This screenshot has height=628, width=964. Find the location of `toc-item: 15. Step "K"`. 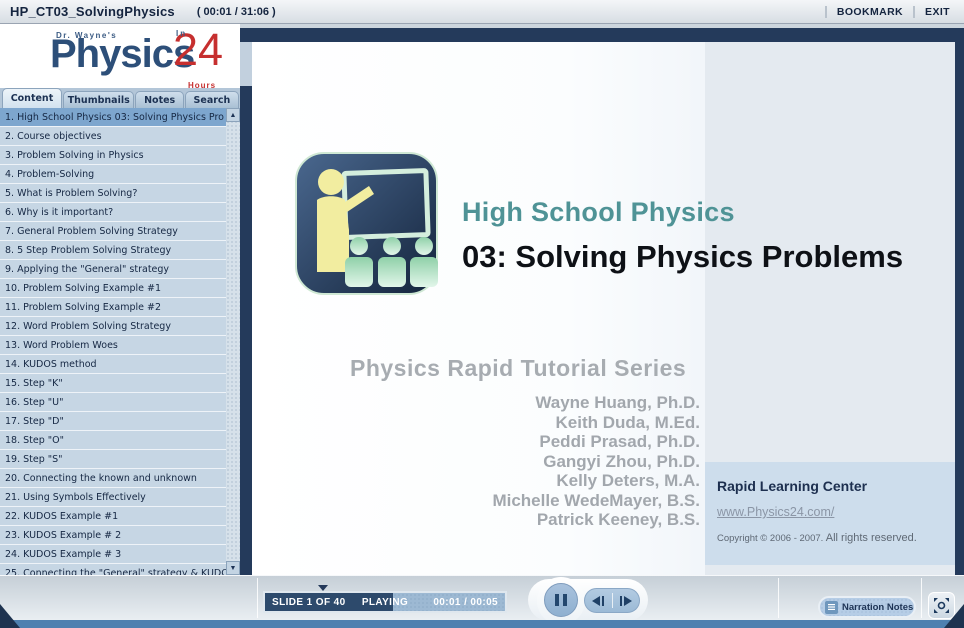

toc-item: 15. Step "K" is located at coordinates (113, 383).